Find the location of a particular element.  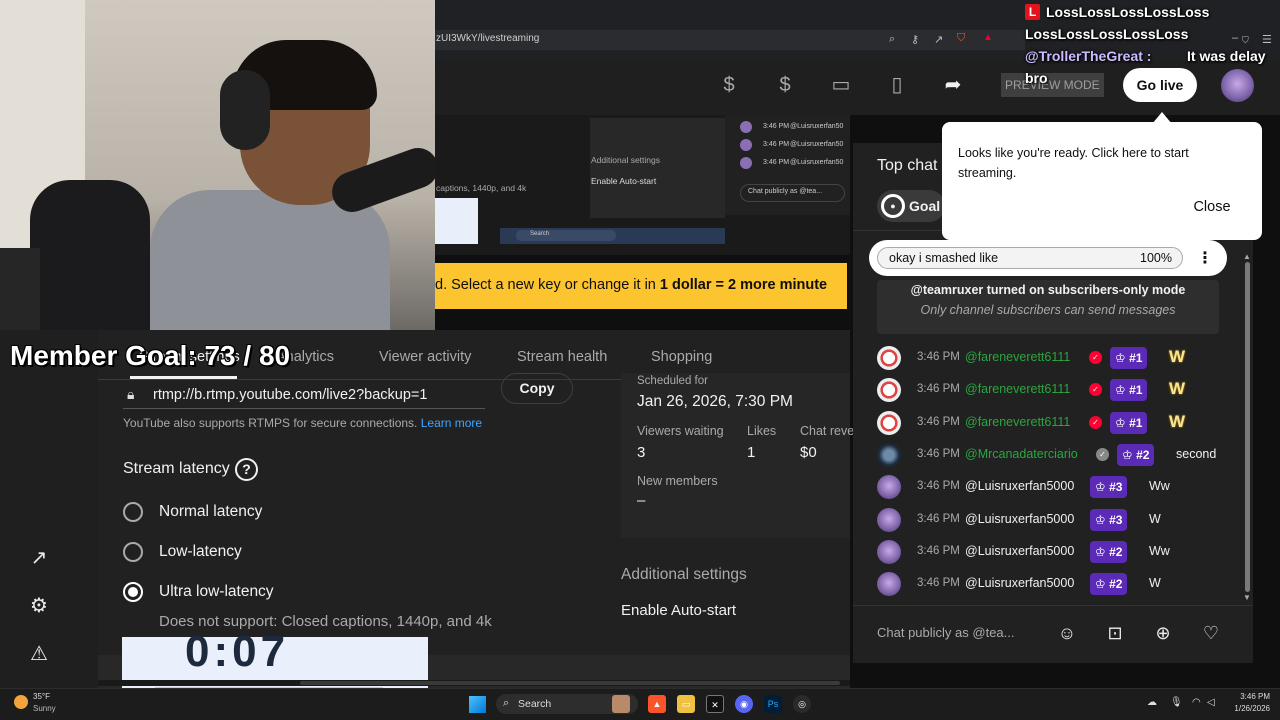

backup-server-url: rtmp://b.rtmp.youtube.com/live2?backup=1 is located at coordinates (290, 395).